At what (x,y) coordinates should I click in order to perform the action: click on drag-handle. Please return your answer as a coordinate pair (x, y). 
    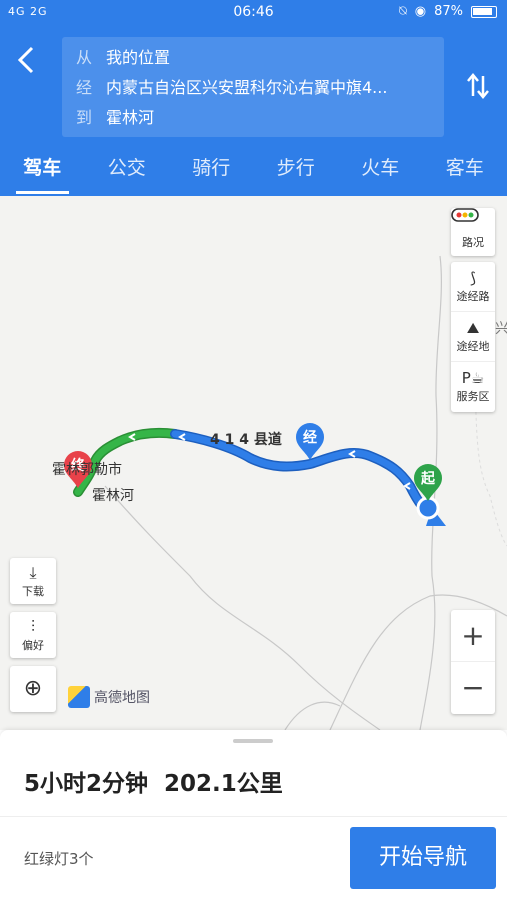
    Looking at the image, I should click on (253, 741).